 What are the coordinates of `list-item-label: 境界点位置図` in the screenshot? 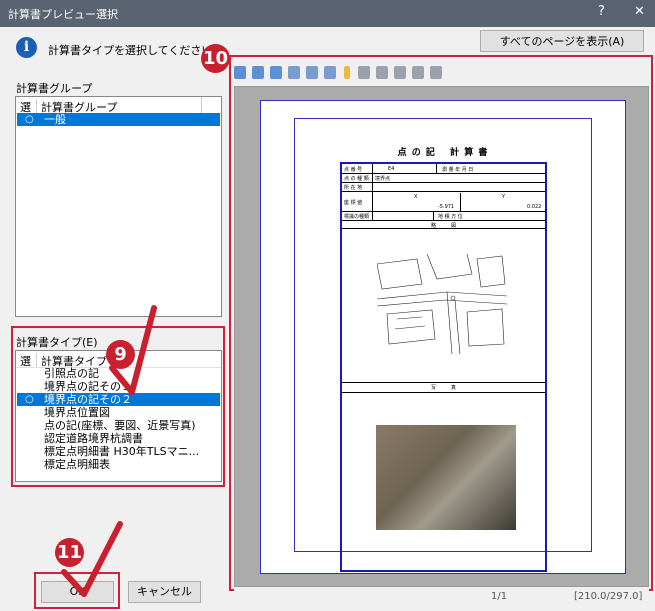 It's located at (77, 412).